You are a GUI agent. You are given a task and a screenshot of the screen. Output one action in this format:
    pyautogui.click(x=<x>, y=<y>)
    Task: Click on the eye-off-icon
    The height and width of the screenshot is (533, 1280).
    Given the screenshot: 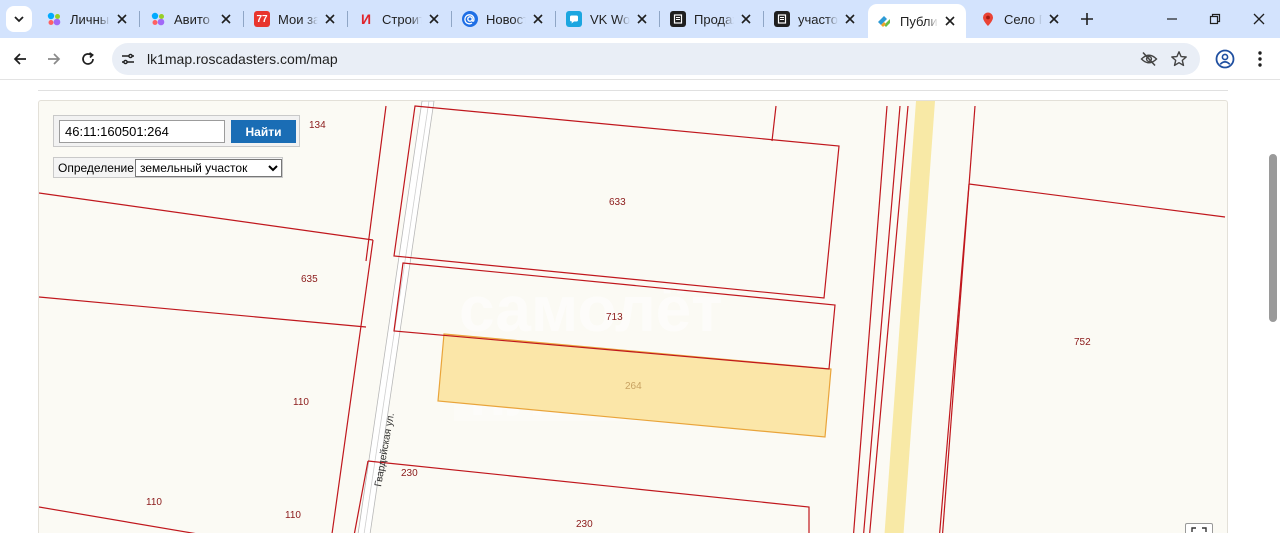 What is the action you would take?
    pyautogui.click(x=1149, y=59)
    